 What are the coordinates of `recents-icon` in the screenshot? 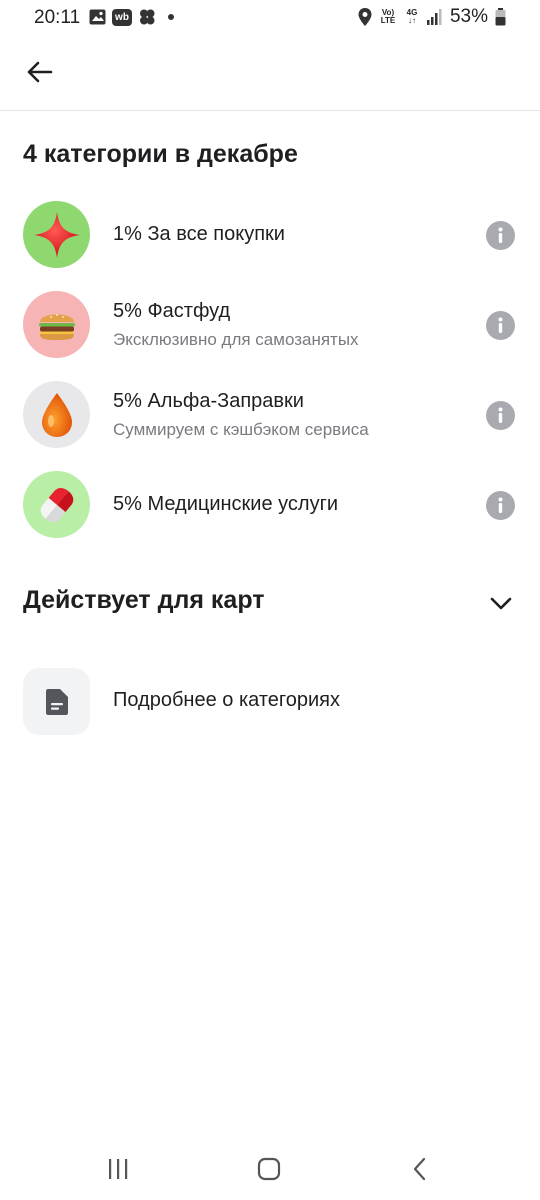 It's located at (118, 1169).